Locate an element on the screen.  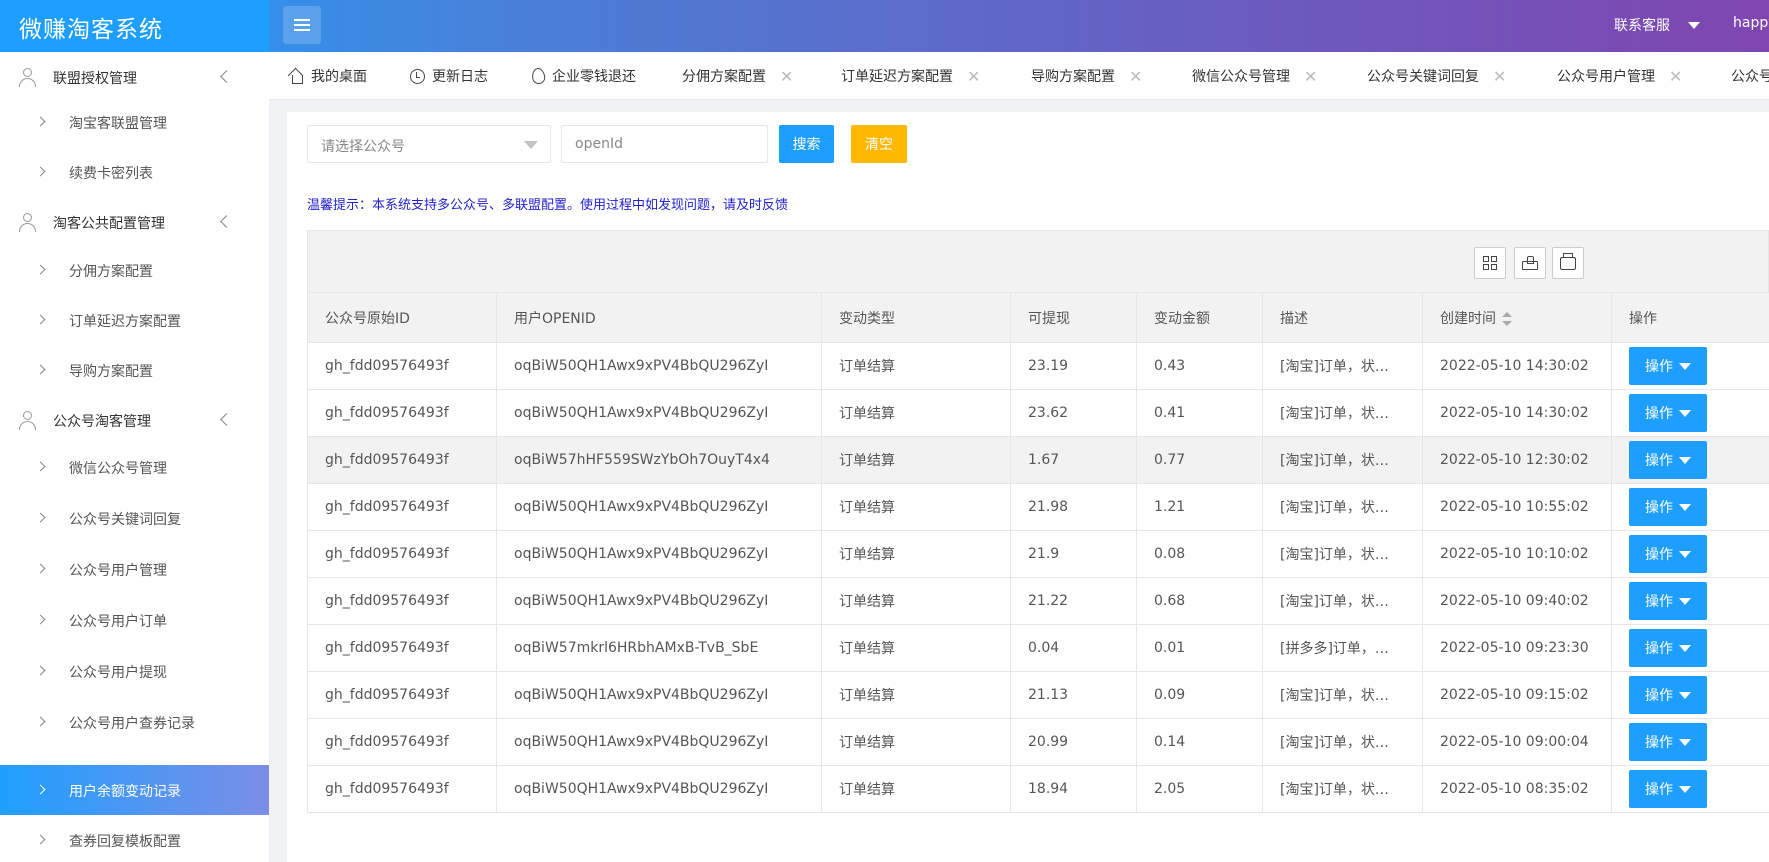
sidebar-item-reply-template: 查券回复模板配置 is located at coordinates (134, 838).